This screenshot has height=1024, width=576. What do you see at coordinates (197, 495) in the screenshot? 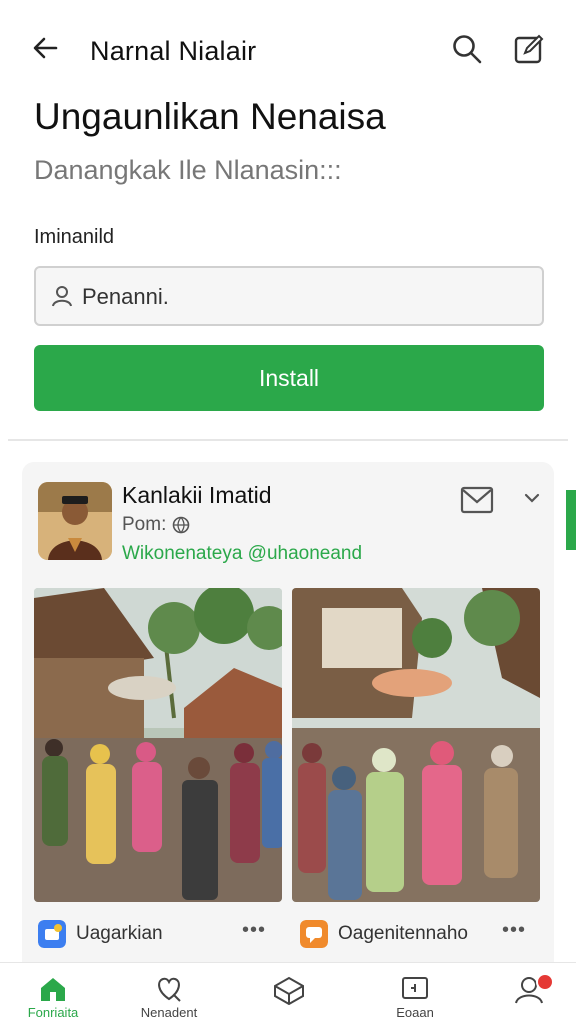
I see `card-author-name: Kanlakii Imatid` at bounding box center [197, 495].